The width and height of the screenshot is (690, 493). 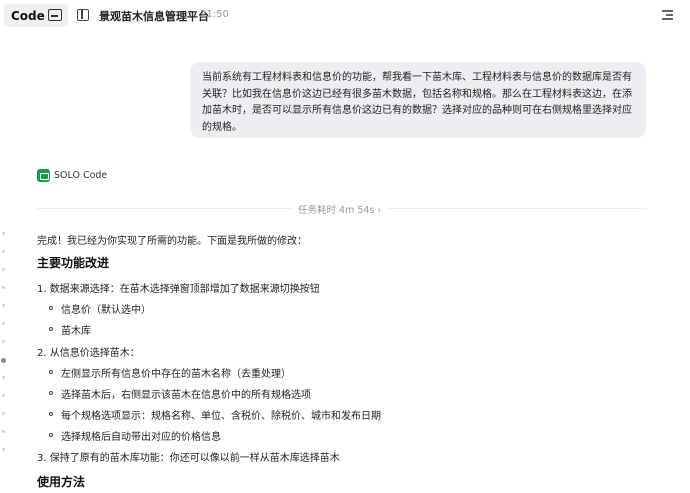 What do you see at coordinates (176, 374) in the screenshot?
I see `sub-list-item: 左侧显示所有信息价中存在的苗木名称（去重处理）` at bounding box center [176, 374].